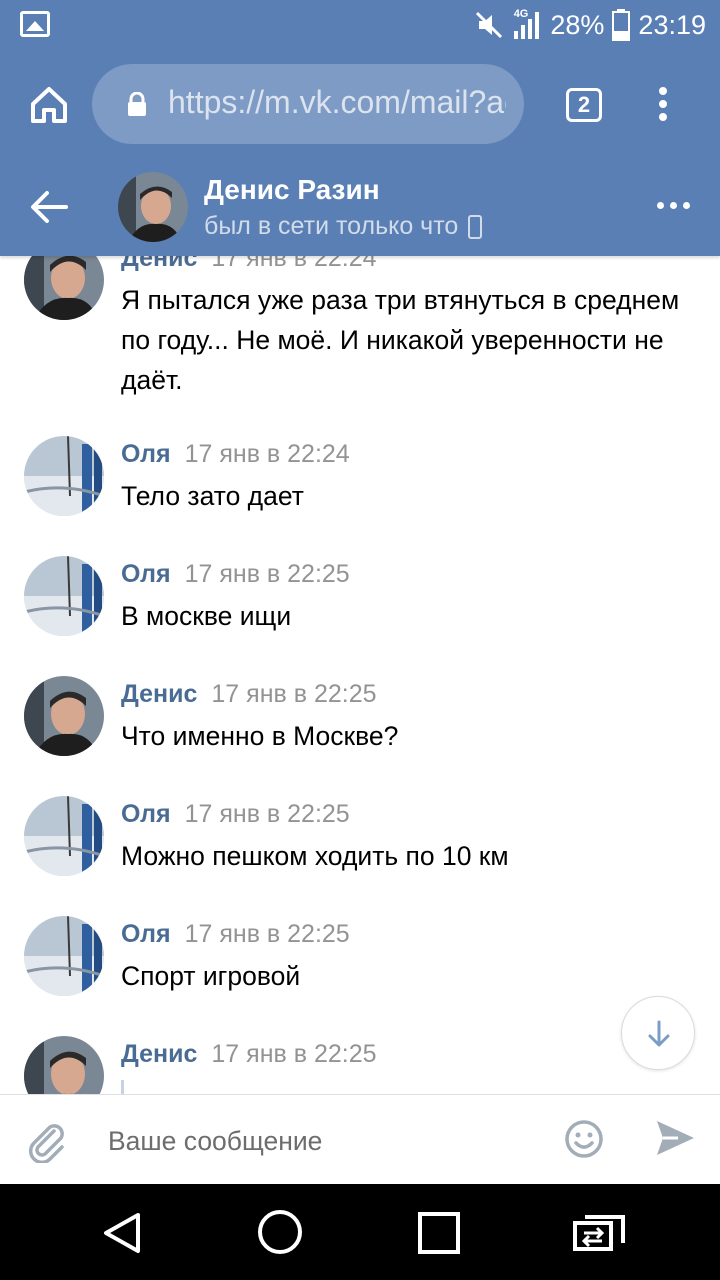 Image resolution: width=720 pixels, height=1280 pixels. I want to click on system-nav-bar, so click(360, 1232).